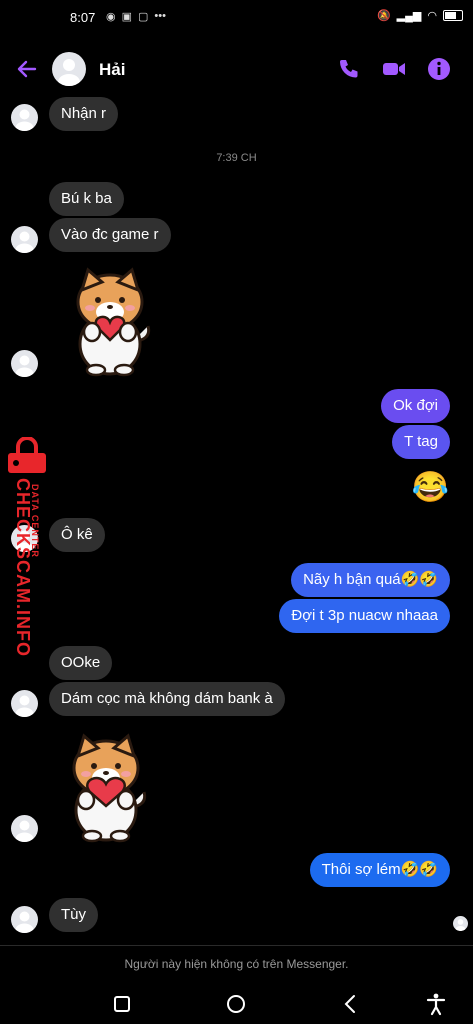 The height and width of the screenshot is (1024, 473). I want to click on message-bubble: T tag, so click(421, 442).